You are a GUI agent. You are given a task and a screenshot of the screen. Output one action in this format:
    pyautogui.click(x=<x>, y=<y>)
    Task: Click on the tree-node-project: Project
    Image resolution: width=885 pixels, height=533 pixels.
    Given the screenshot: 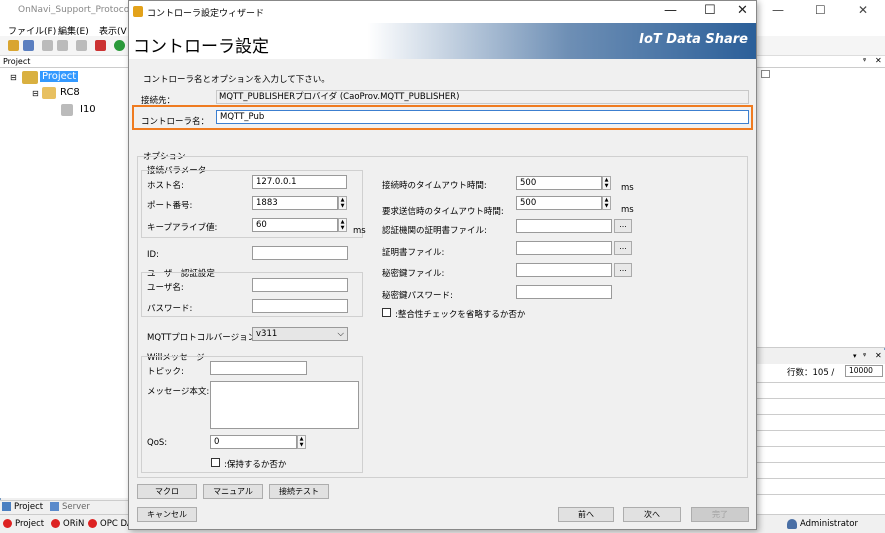 What is the action you would take?
    pyautogui.click(x=59, y=76)
    